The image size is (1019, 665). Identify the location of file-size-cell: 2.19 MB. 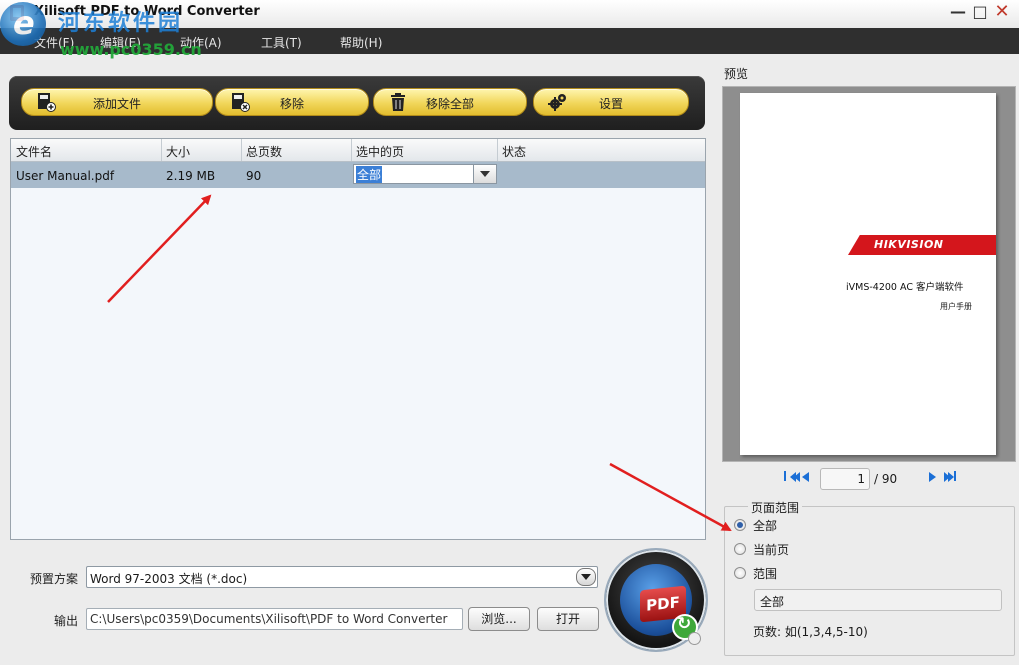
(191, 176).